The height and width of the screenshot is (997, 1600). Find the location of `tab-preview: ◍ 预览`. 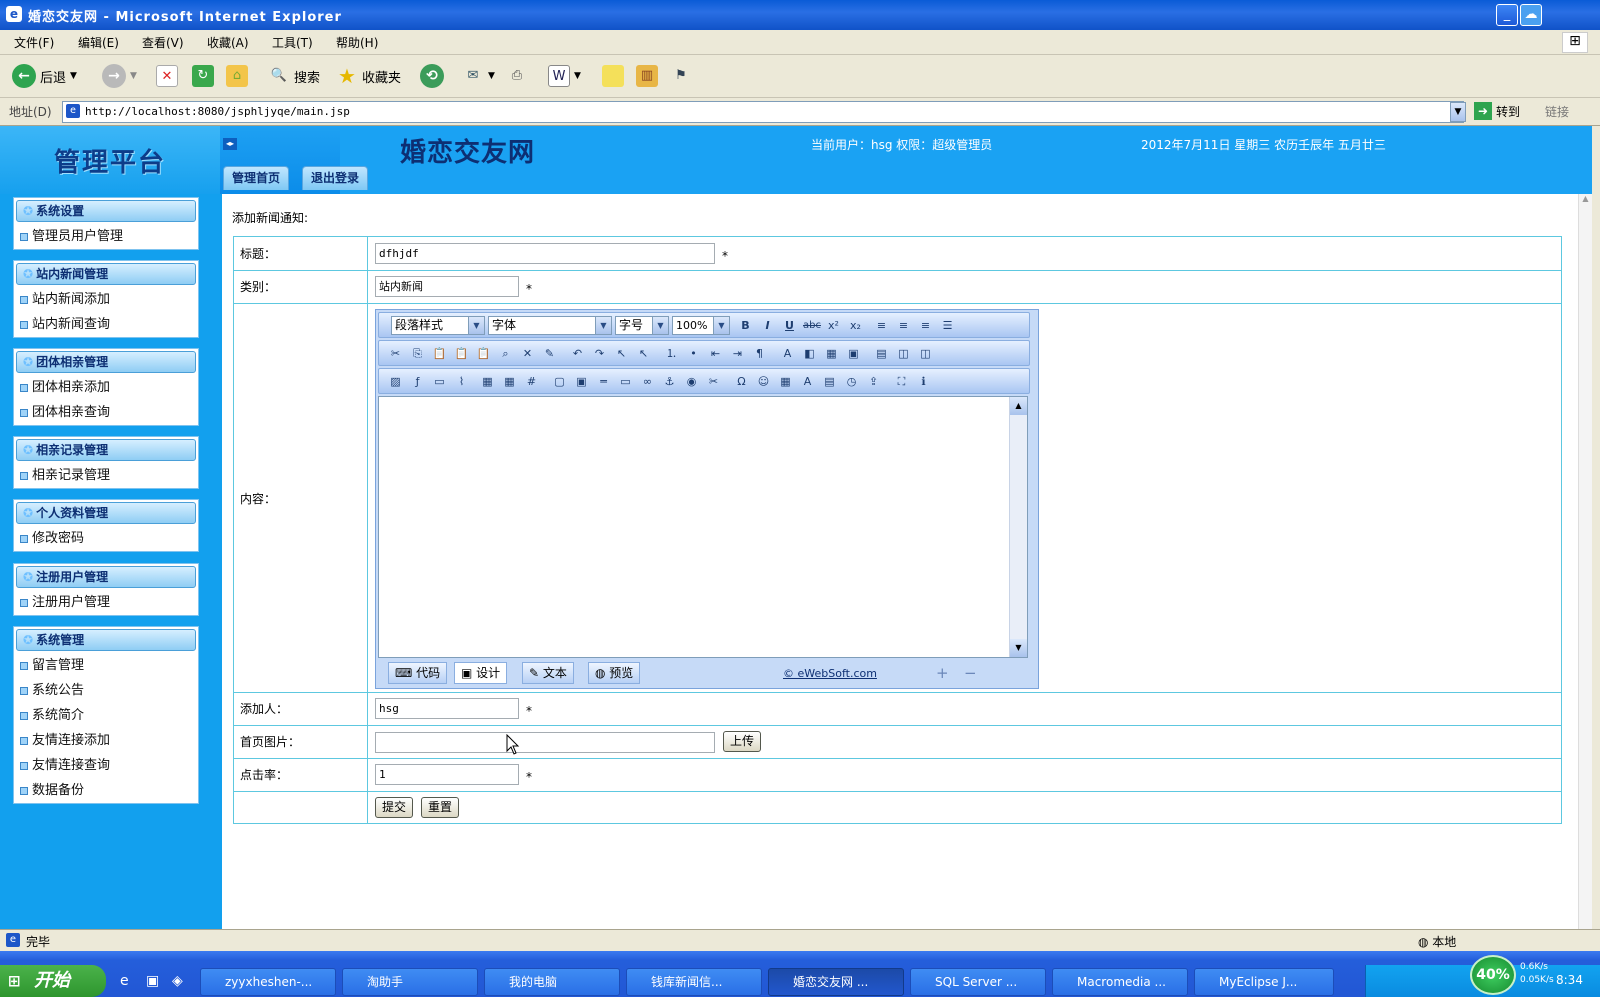

tab-preview: ◍ 预览 is located at coordinates (614, 673).